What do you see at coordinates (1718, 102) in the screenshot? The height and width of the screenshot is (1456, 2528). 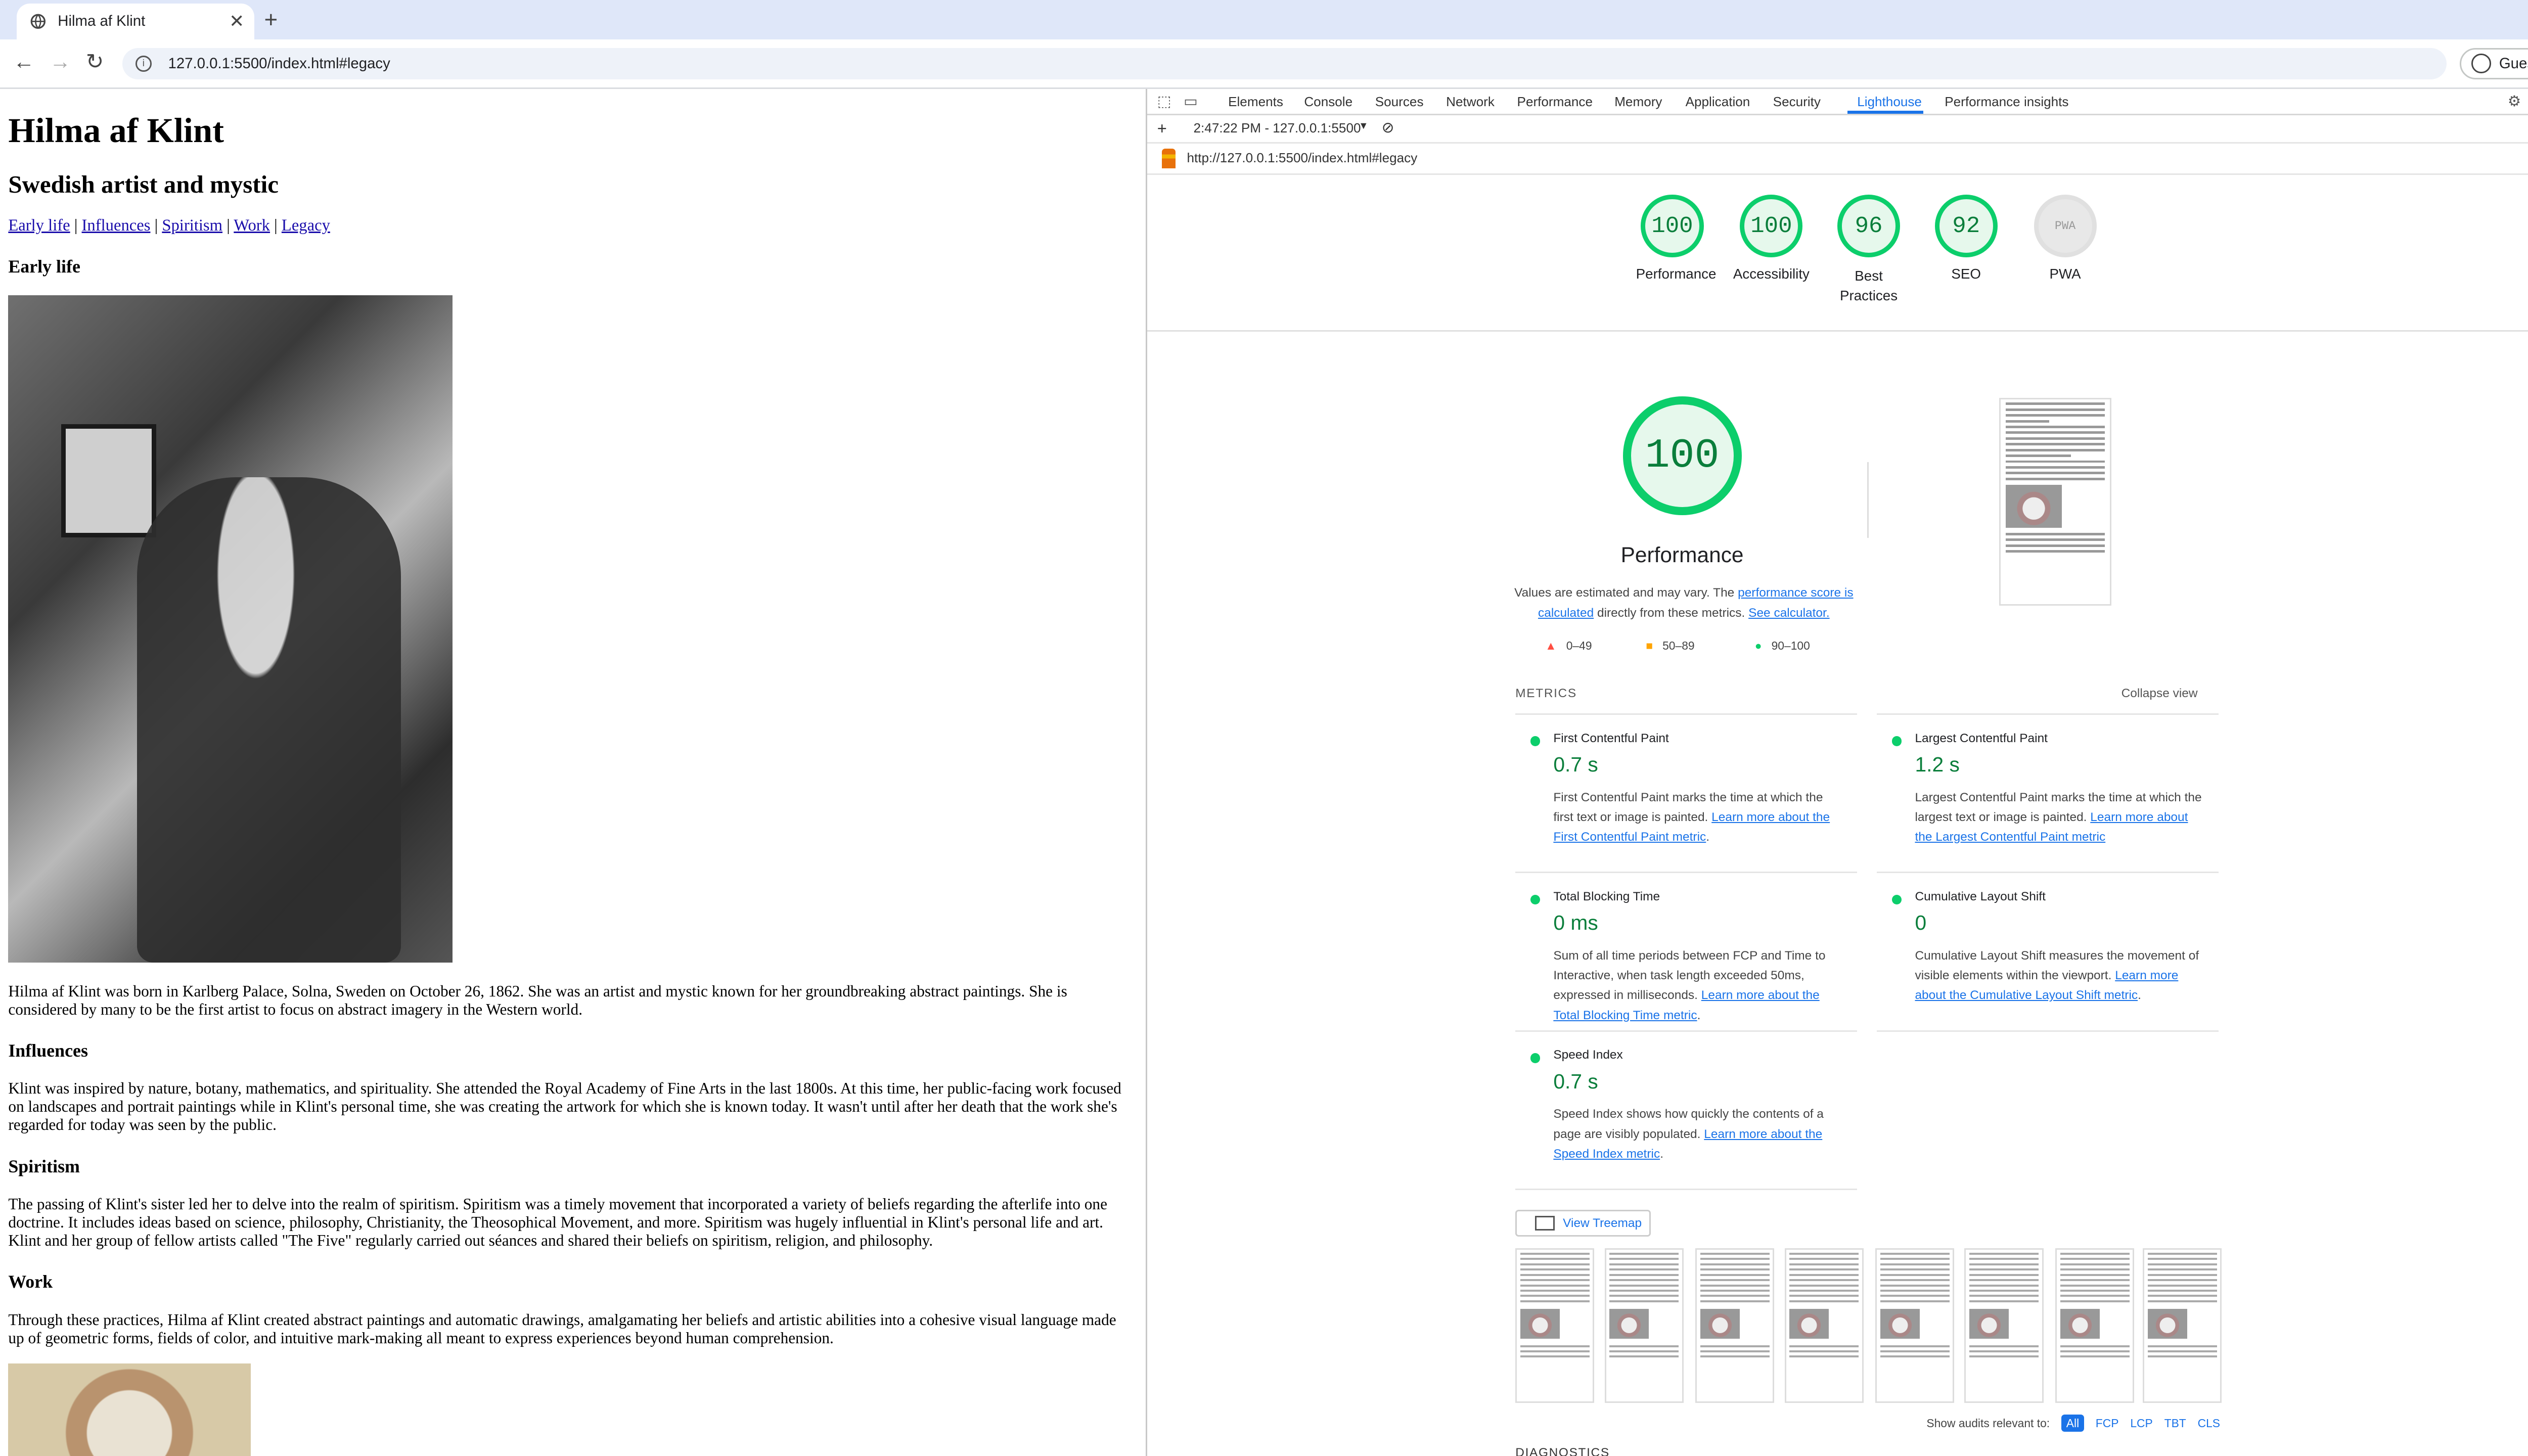 I see `tab-application: Application` at bounding box center [1718, 102].